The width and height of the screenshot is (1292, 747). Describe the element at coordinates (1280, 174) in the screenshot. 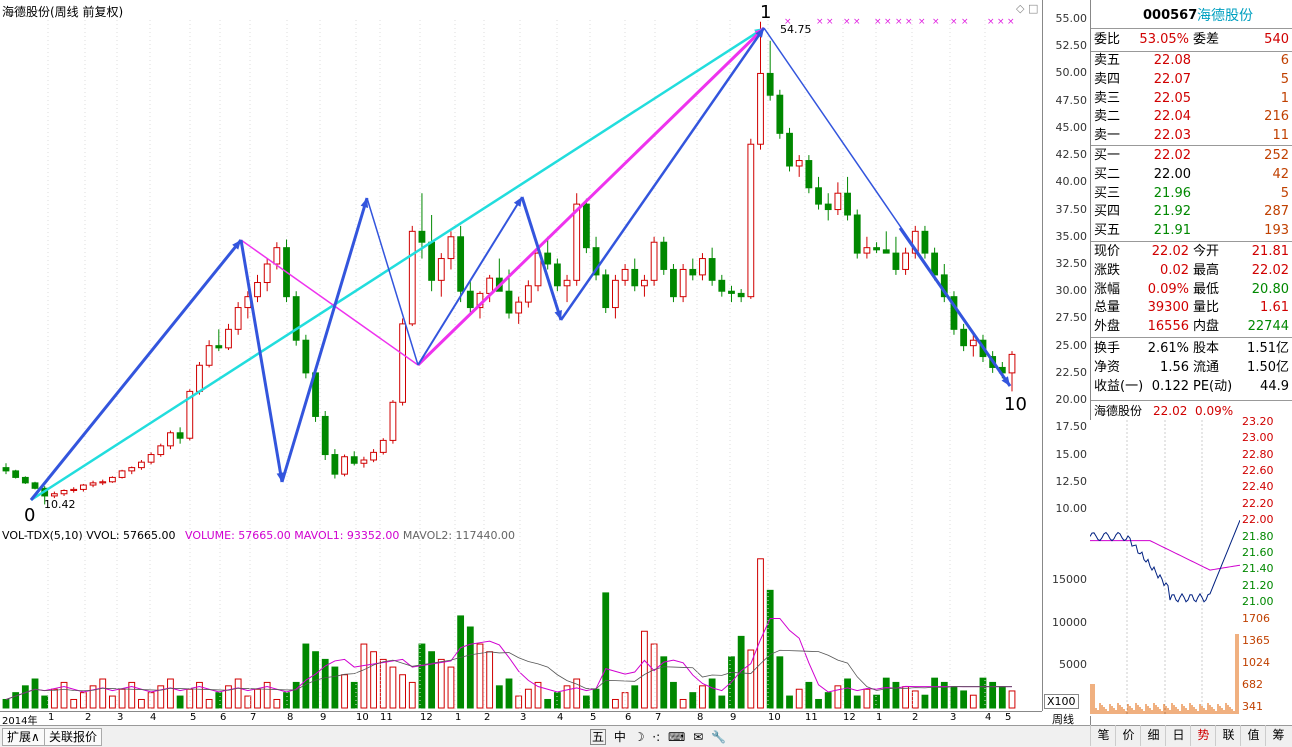

I see `quote-volume: 42` at that location.